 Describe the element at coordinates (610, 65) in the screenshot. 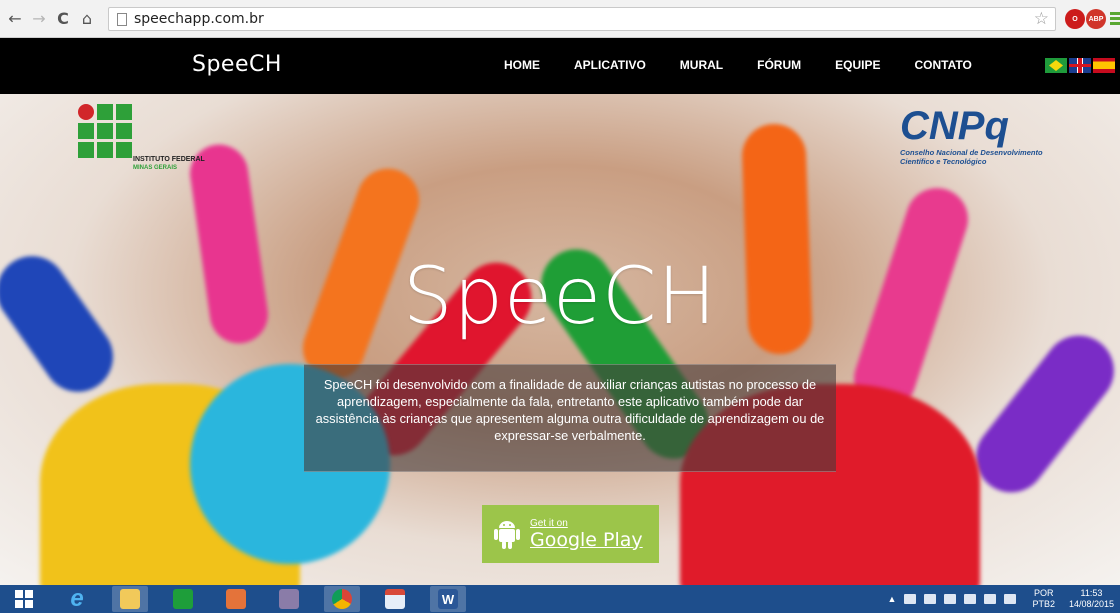

I see `menu-aplicativo: APLICATIVO` at that location.